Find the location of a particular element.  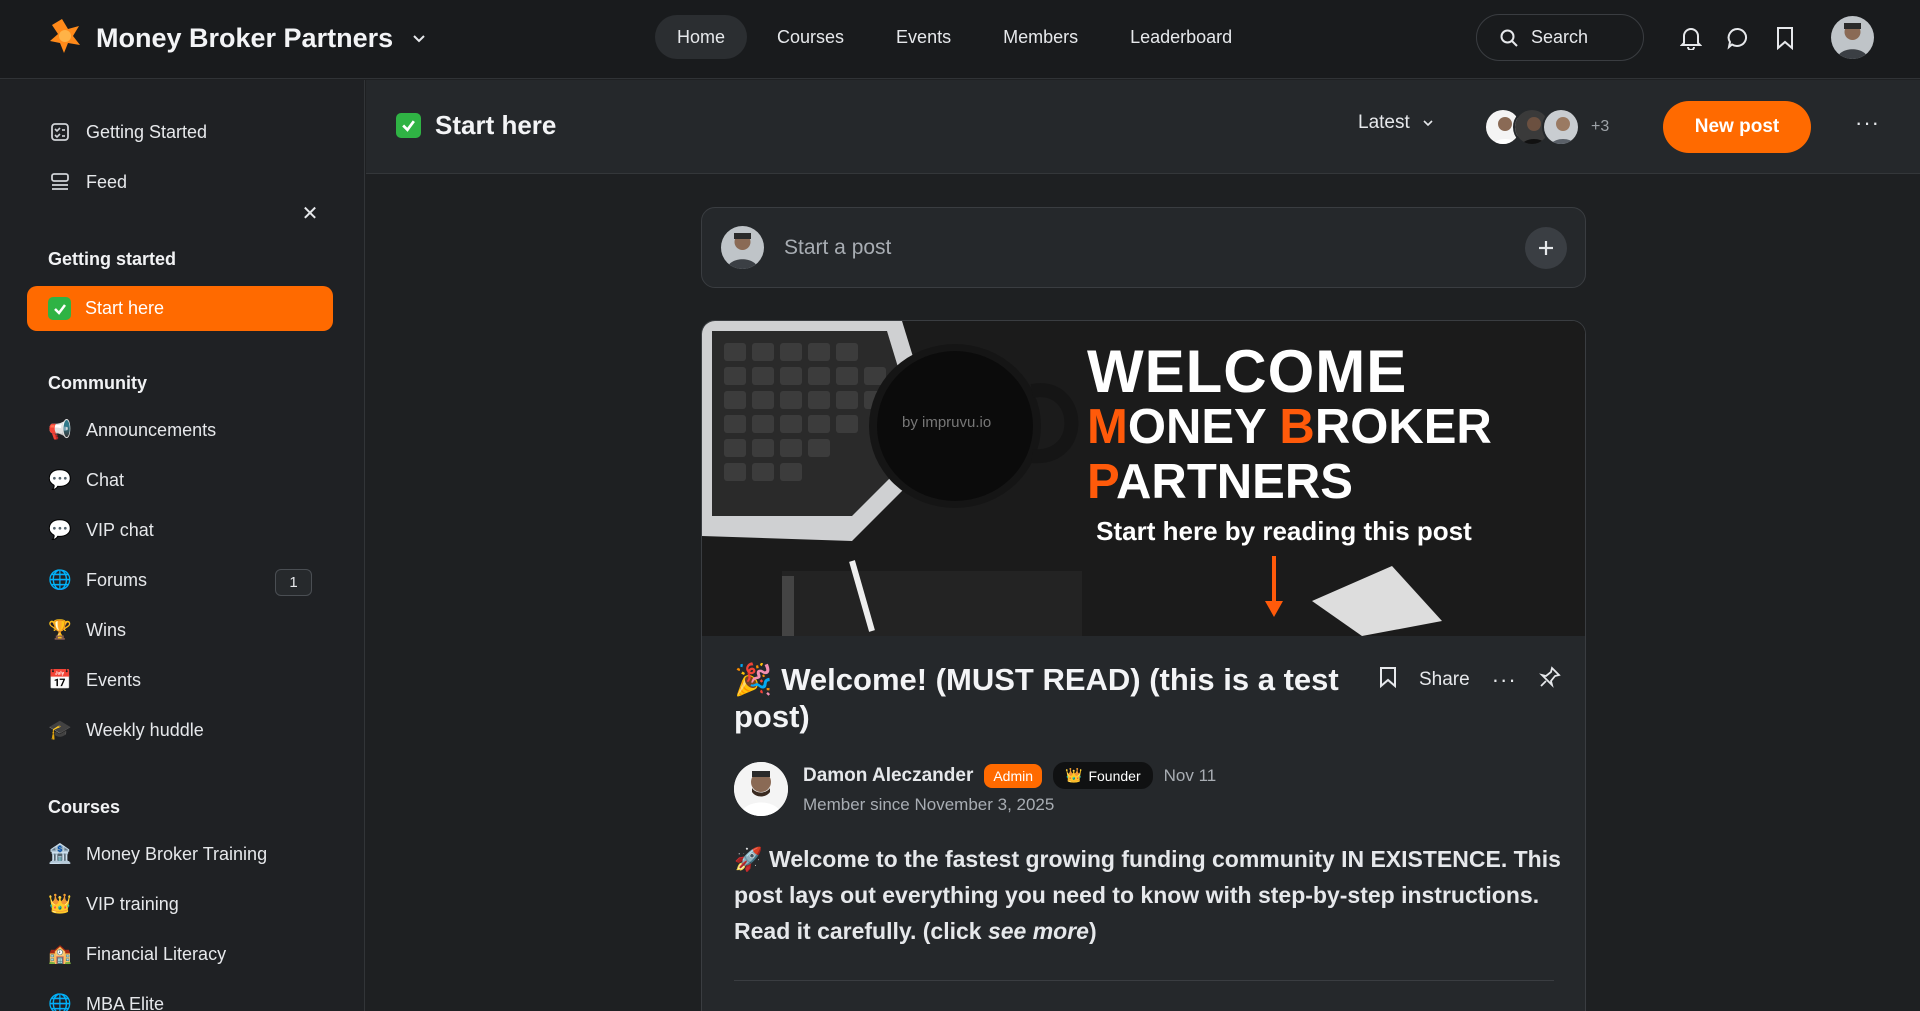

notifications-bell-icon is located at coordinates (1691, 38).